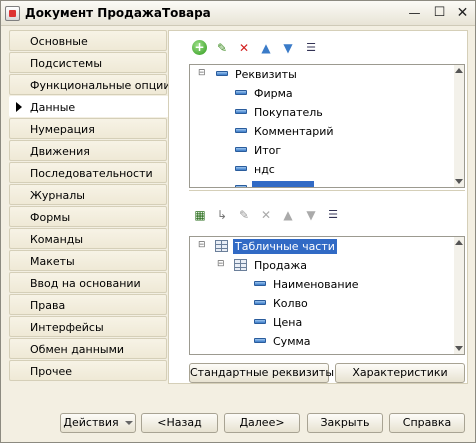 The width and height of the screenshot is (476, 443). Describe the element at coordinates (88, 238) in the screenshot. I see `sidebar-item-commands: Команды` at that location.